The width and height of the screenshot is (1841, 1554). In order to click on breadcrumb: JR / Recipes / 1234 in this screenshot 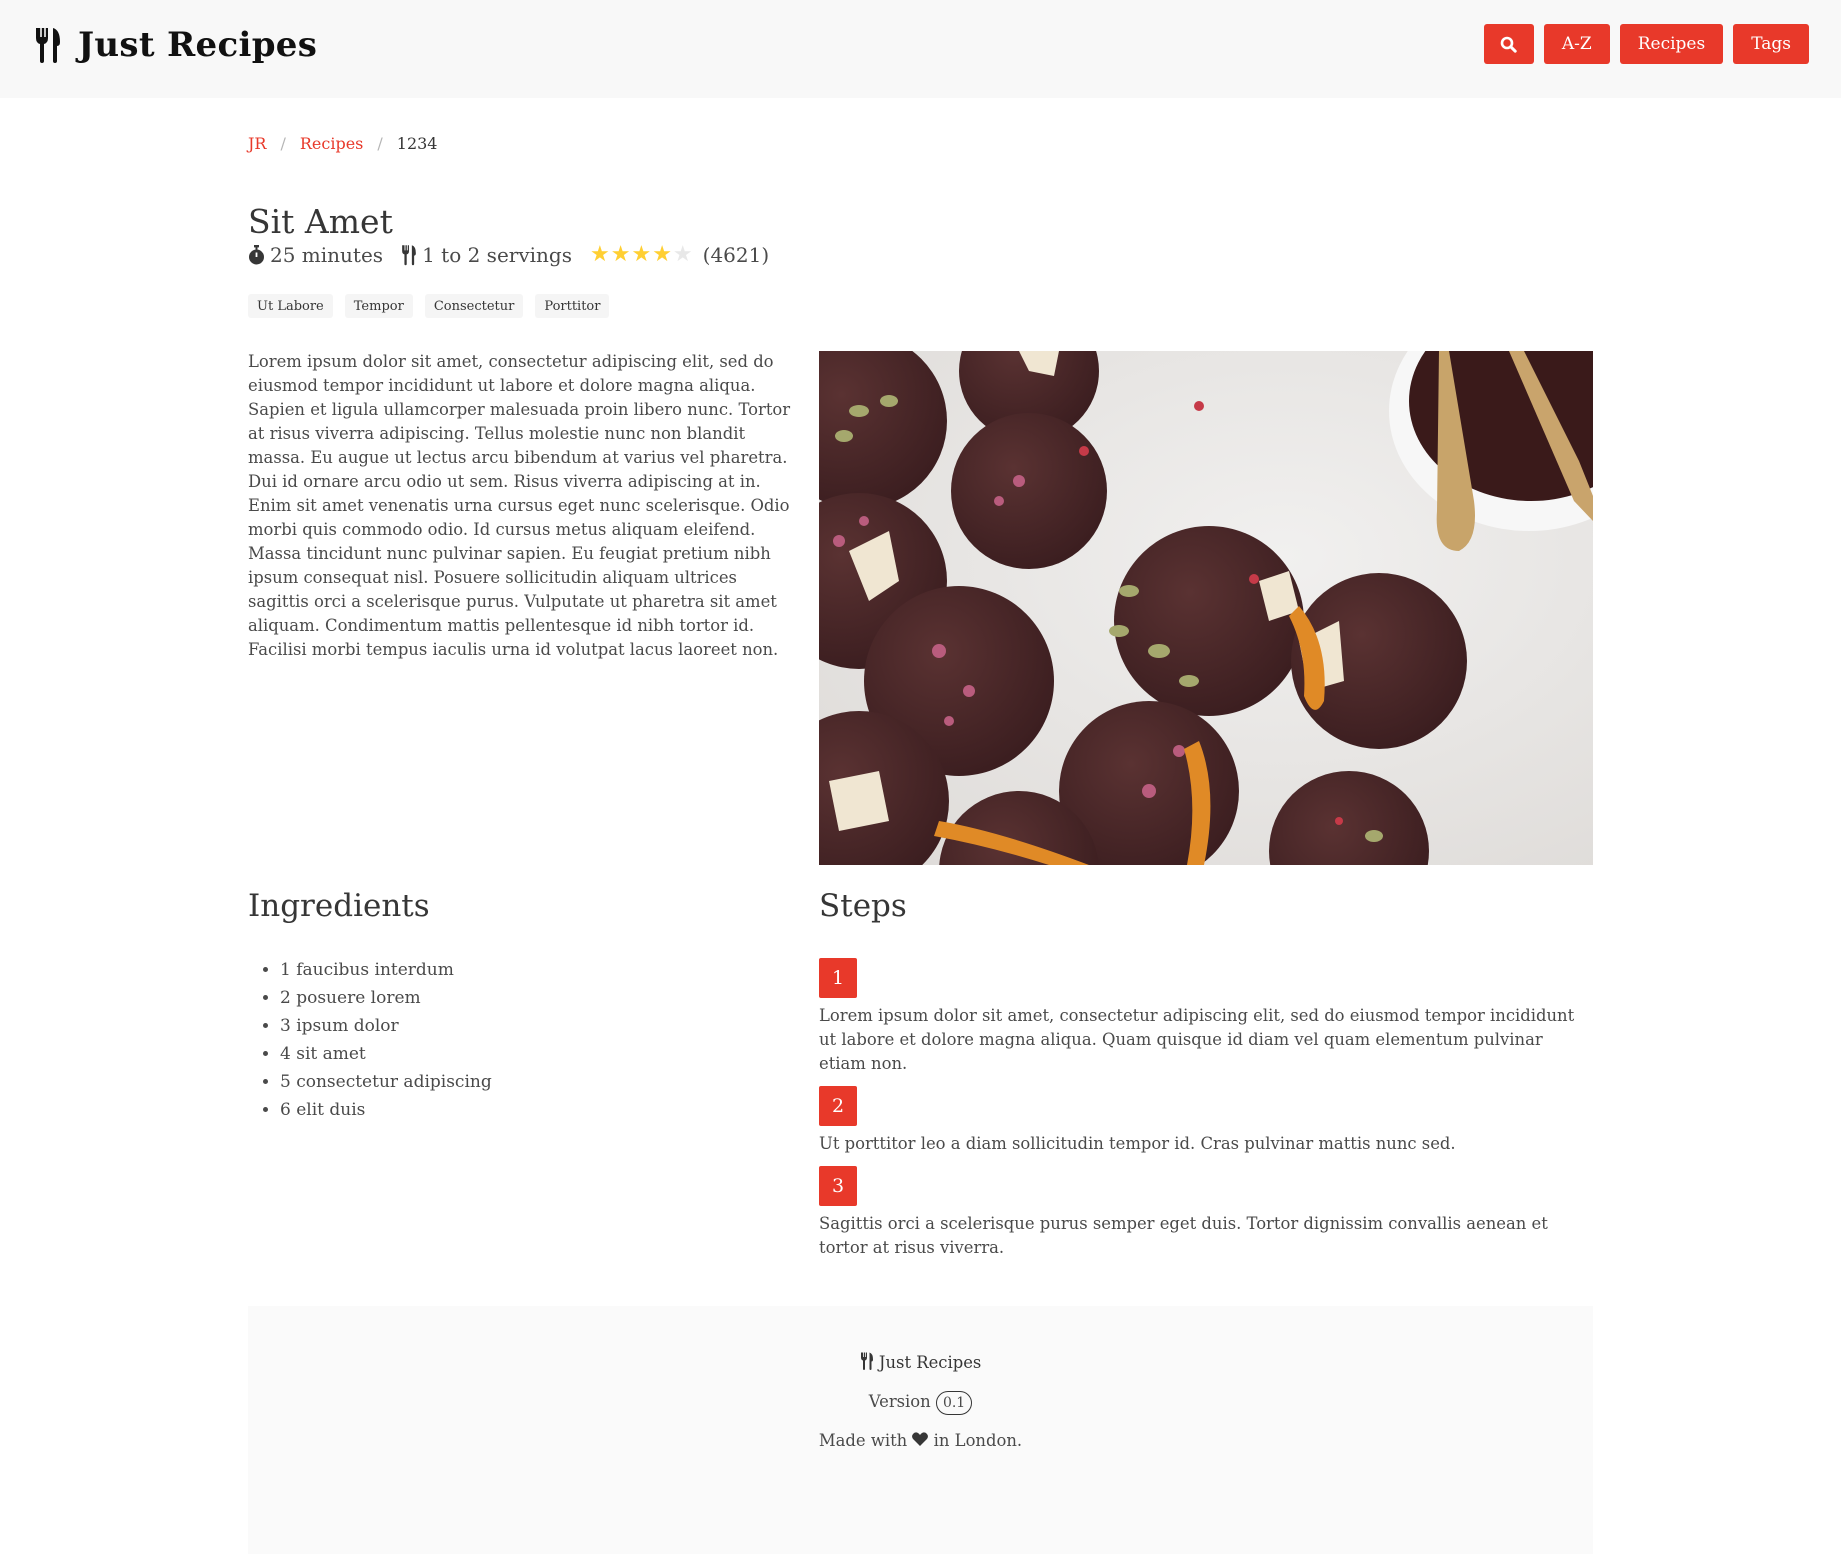, I will do `click(342, 143)`.